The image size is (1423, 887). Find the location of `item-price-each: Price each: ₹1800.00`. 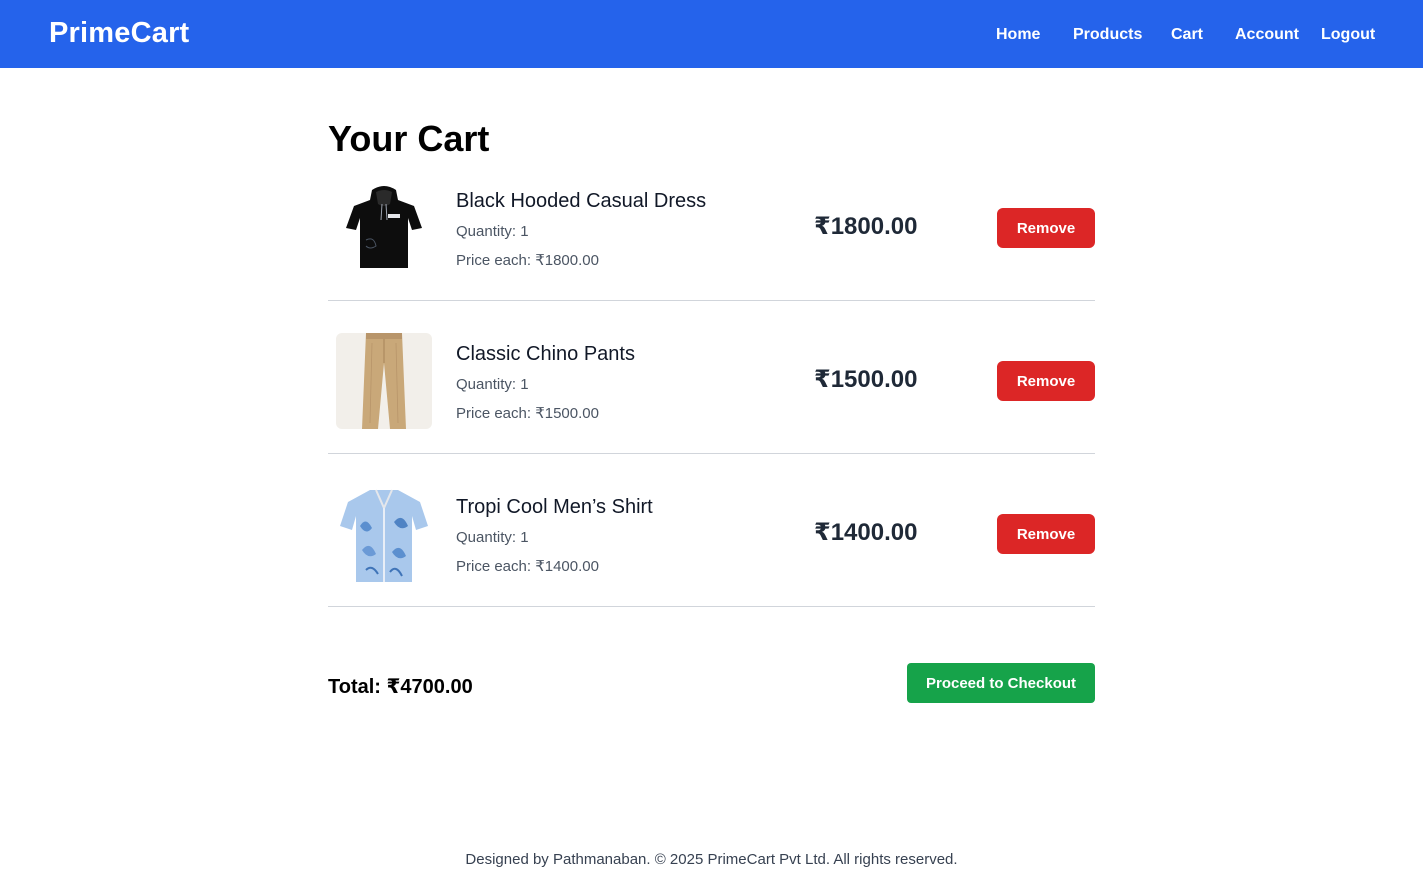

item-price-each: Price each: ₹1800.00 is located at coordinates (527, 260).